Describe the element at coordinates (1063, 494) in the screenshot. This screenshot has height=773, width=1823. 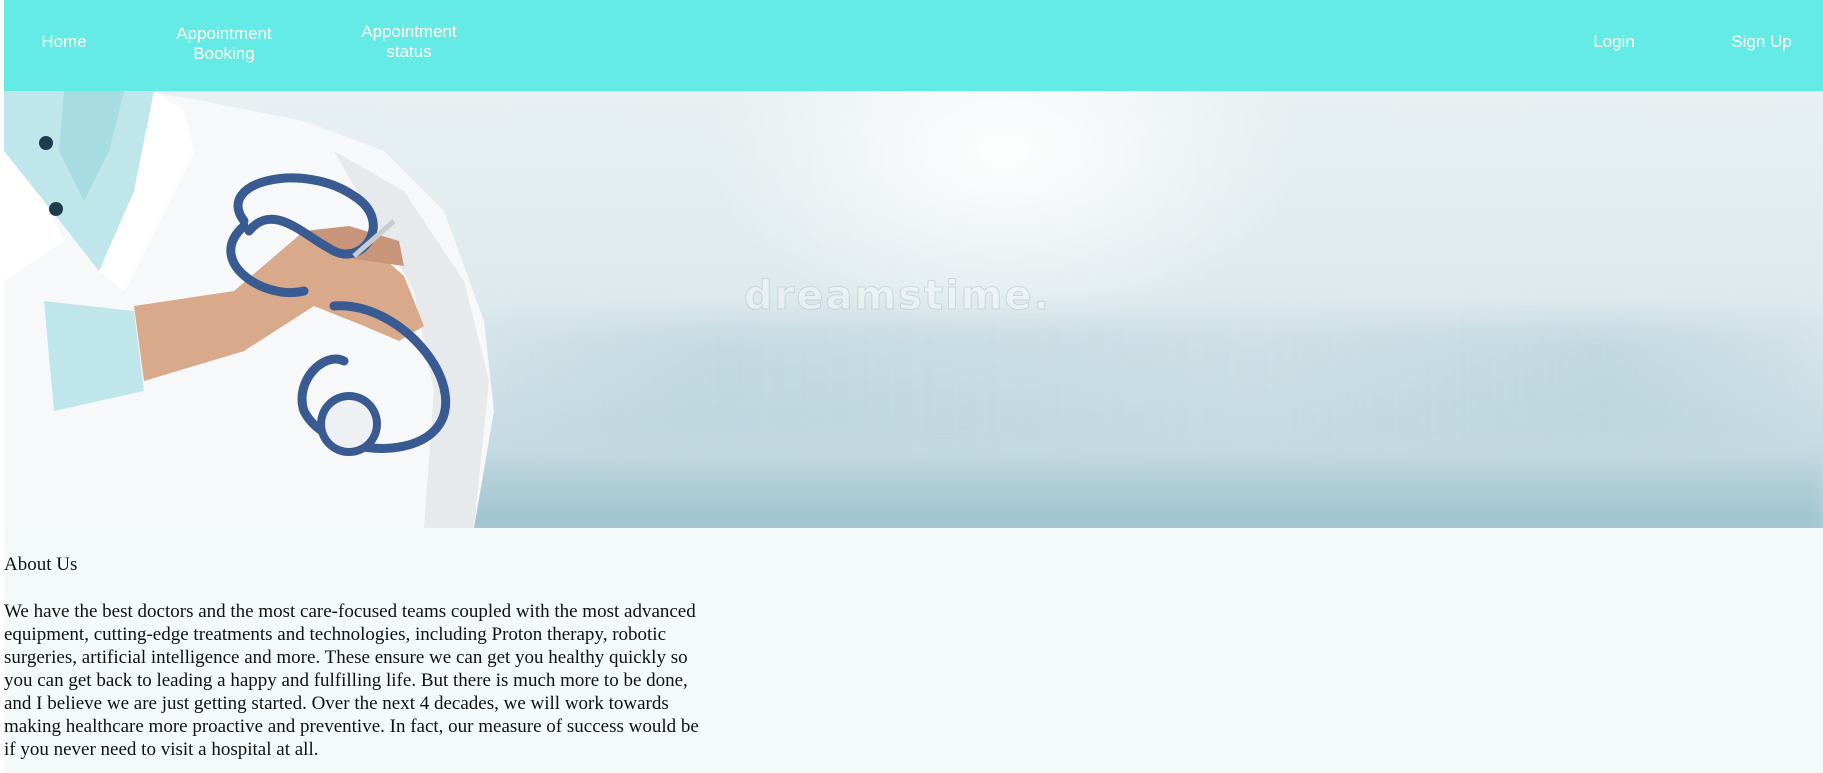
I see `hero-background-floor` at that location.